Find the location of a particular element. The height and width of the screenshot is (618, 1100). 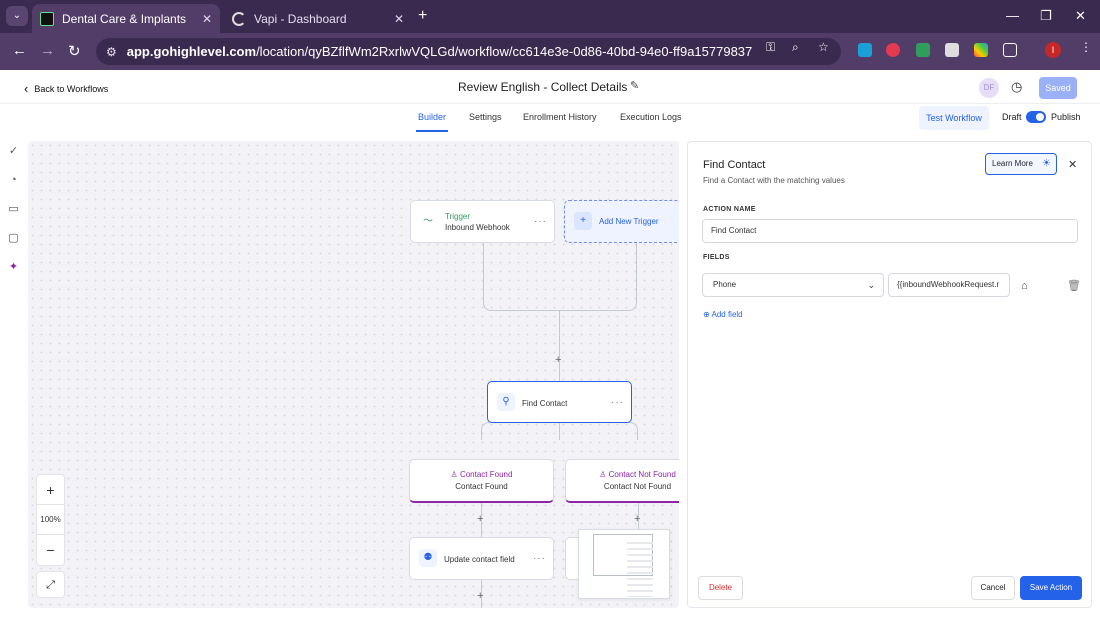

learn-more-label: Learn More is located at coordinates (1012, 163).